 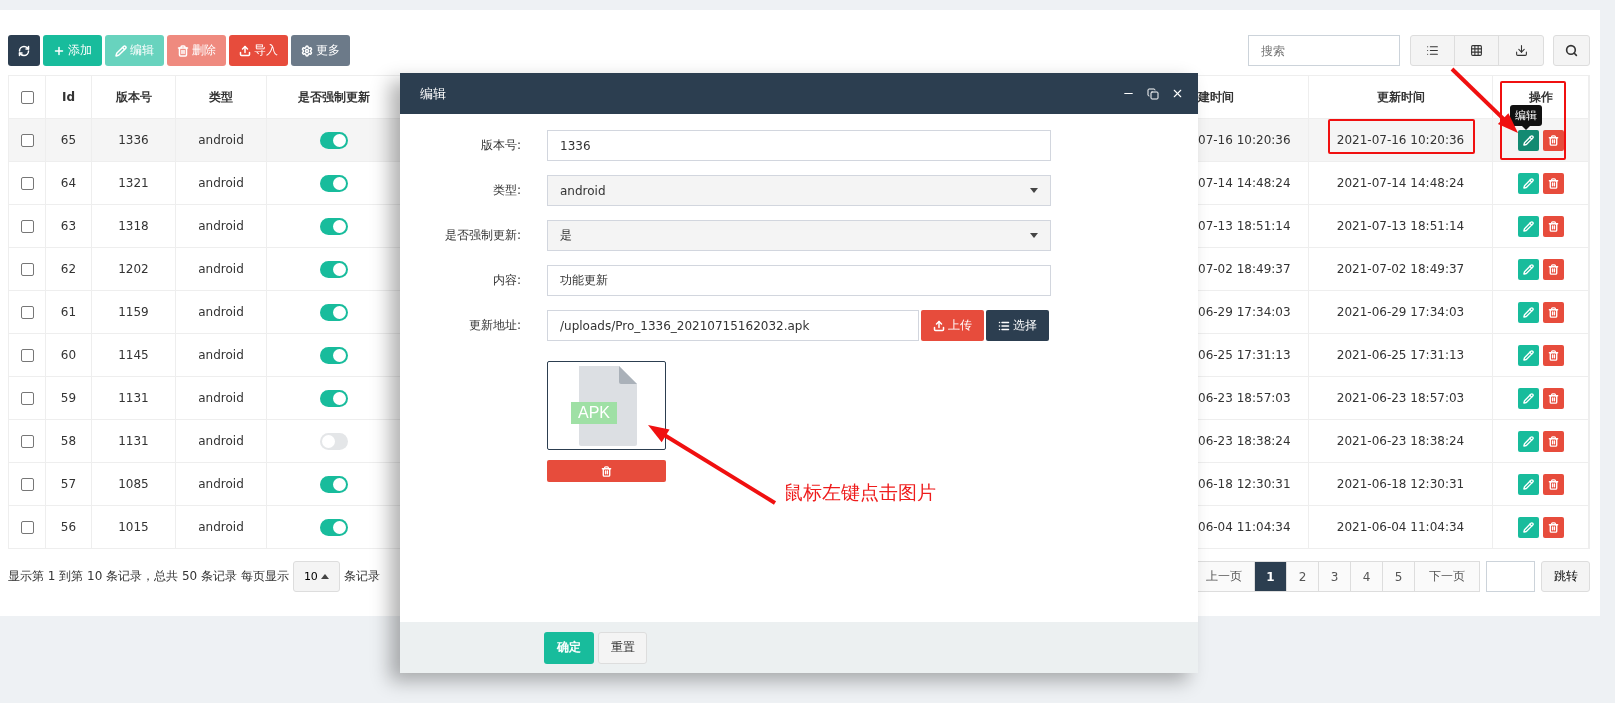 I want to click on table-cell: 2021-06-04 11:04:34, so click(x=1400, y=527).